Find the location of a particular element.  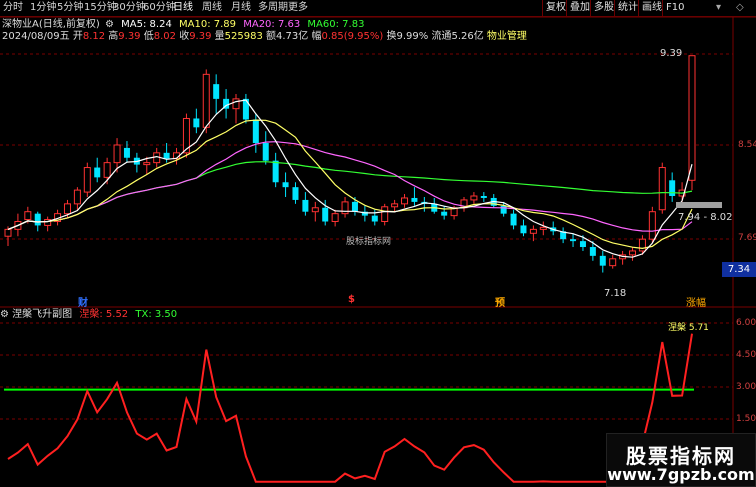

site-logo: 股票指标网 www.7gpzb.com is located at coordinates (681, 460).